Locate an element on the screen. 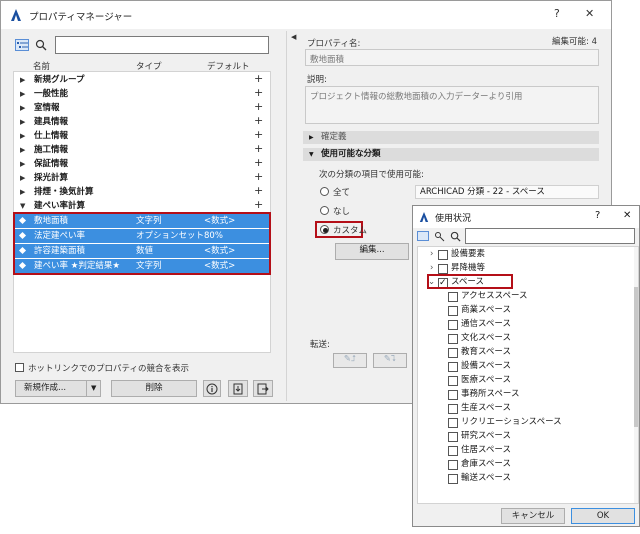 This screenshot has height=534, width=640. new-button: 新規作成... ▼ is located at coordinates (58, 388).